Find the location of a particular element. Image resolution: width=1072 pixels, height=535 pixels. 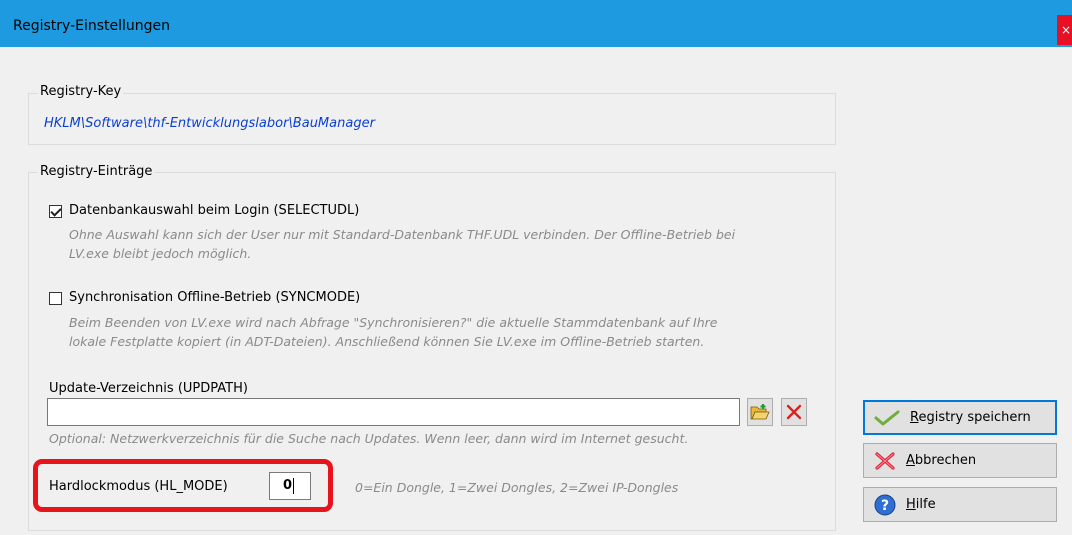

syncmode-checkbox is located at coordinates (55, 298).